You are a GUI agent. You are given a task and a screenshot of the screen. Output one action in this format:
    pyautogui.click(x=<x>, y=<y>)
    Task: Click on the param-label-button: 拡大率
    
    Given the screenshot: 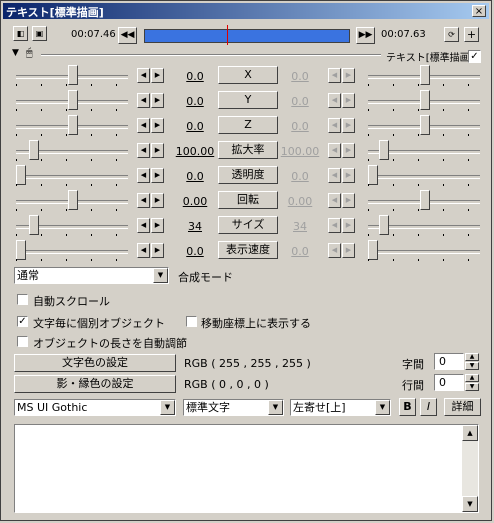 What is the action you would take?
    pyautogui.click(x=248, y=150)
    